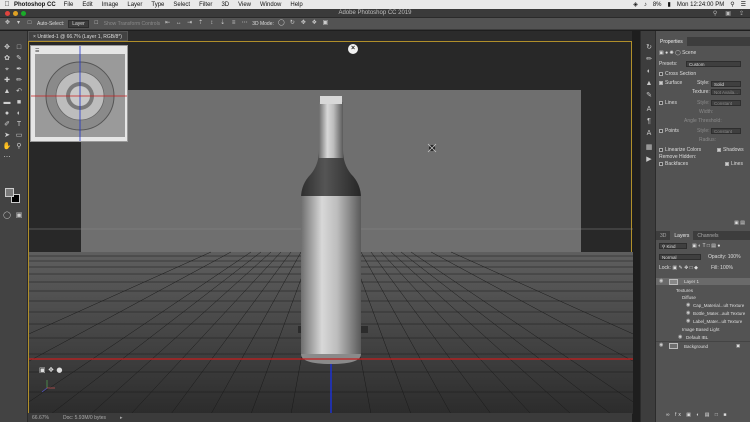 The width and height of the screenshot is (750, 422). What do you see at coordinates (96, 23) in the screenshot?
I see `checkbox-transform: □` at bounding box center [96, 23].